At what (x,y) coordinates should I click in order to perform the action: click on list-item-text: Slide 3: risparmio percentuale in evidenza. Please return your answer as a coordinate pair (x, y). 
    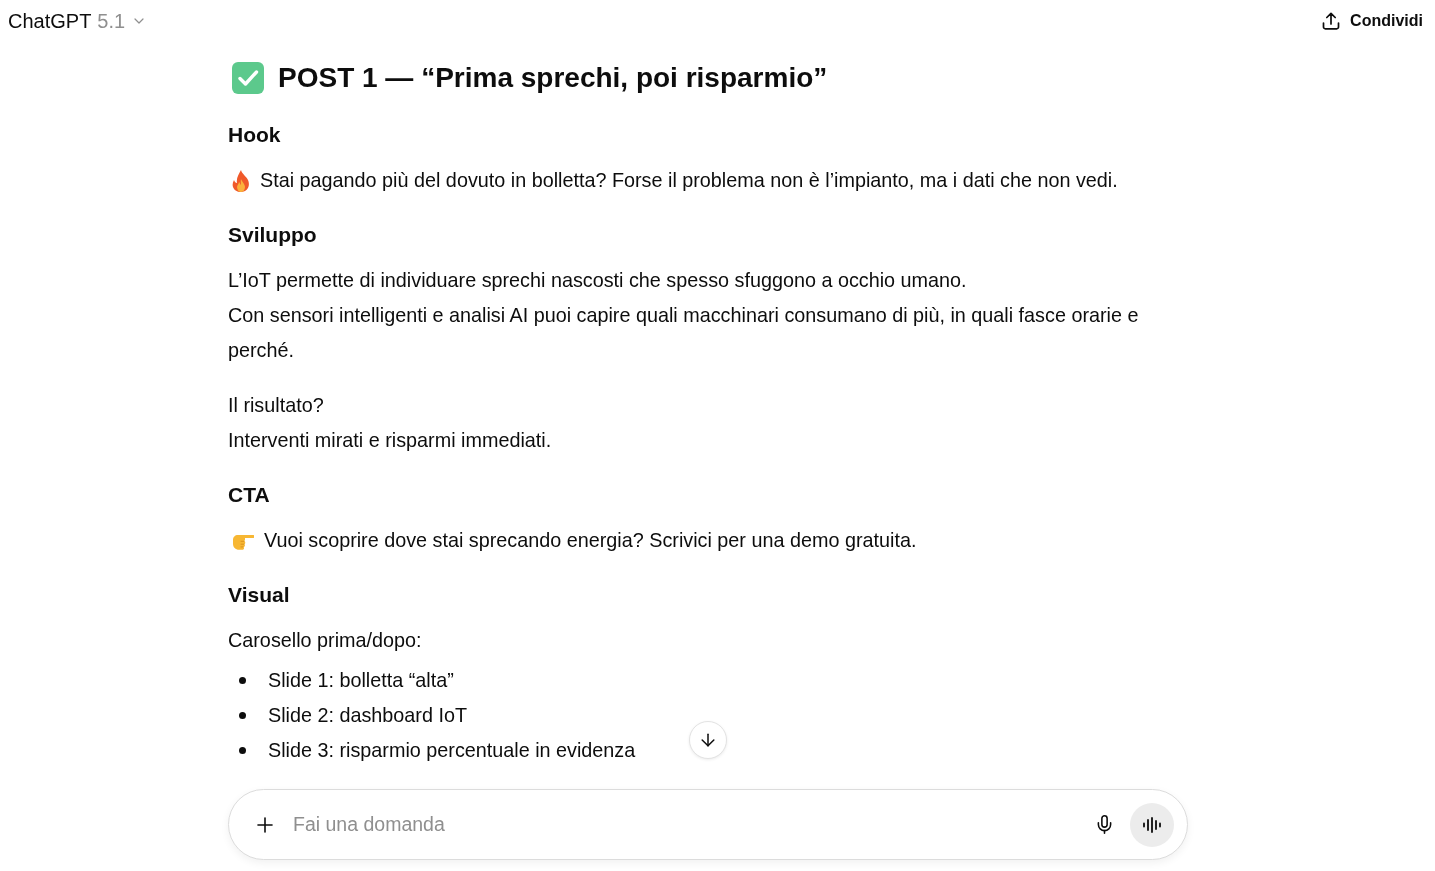
    Looking at the image, I should click on (452, 750).